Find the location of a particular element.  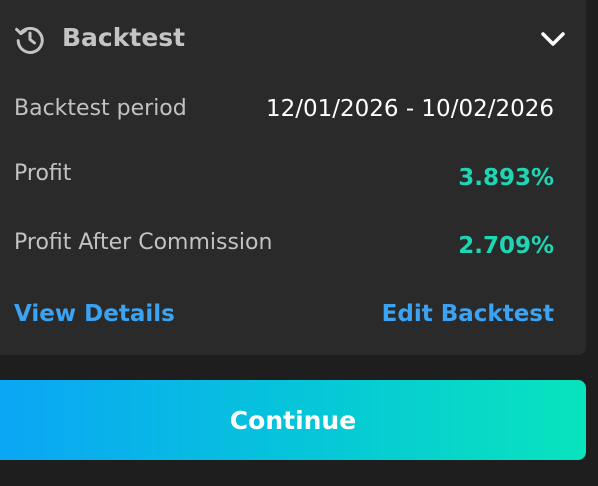

profit-label: Profit is located at coordinates (43, 173).